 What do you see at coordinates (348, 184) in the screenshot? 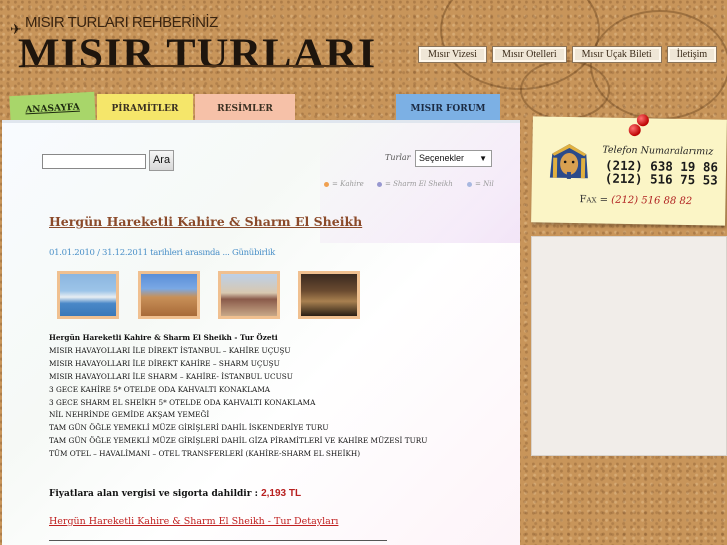
I see `legend-label: = Kahire` at bounding box center [348, 184].